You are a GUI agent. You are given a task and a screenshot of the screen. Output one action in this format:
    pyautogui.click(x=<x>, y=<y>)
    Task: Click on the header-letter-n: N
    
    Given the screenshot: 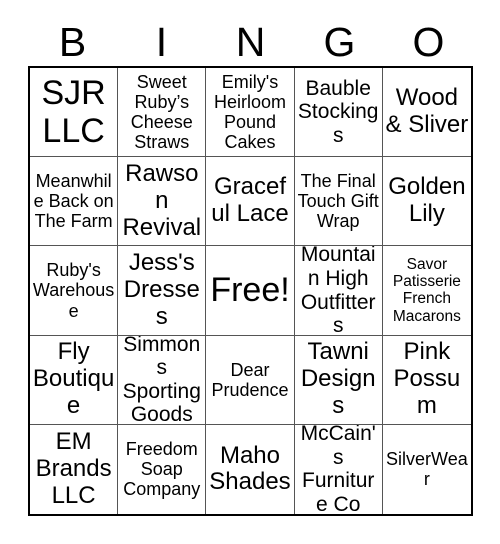 What is the action you would take?
    pyautogui.click(x=250, y=41)
    